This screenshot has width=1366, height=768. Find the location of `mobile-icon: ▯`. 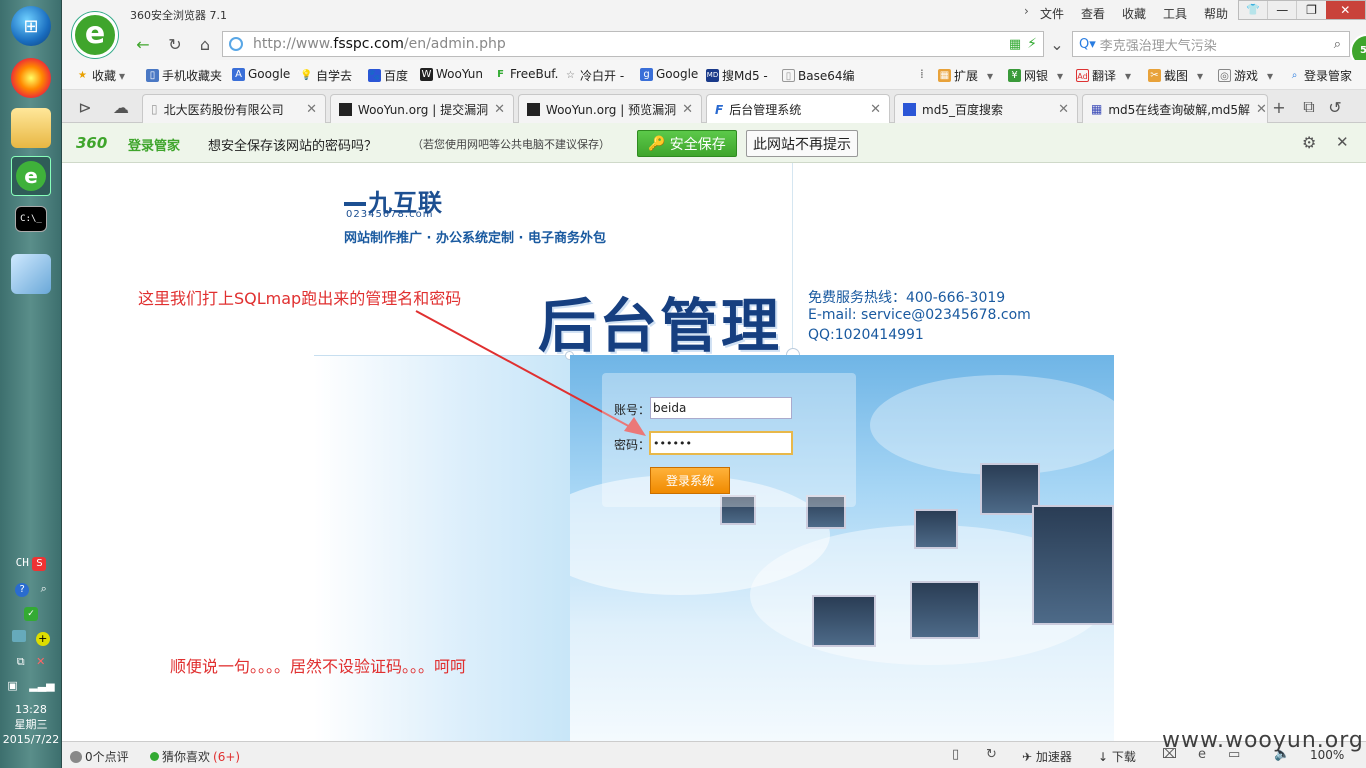

mobile-icon: ▯ is located at coordinates (955, 754).